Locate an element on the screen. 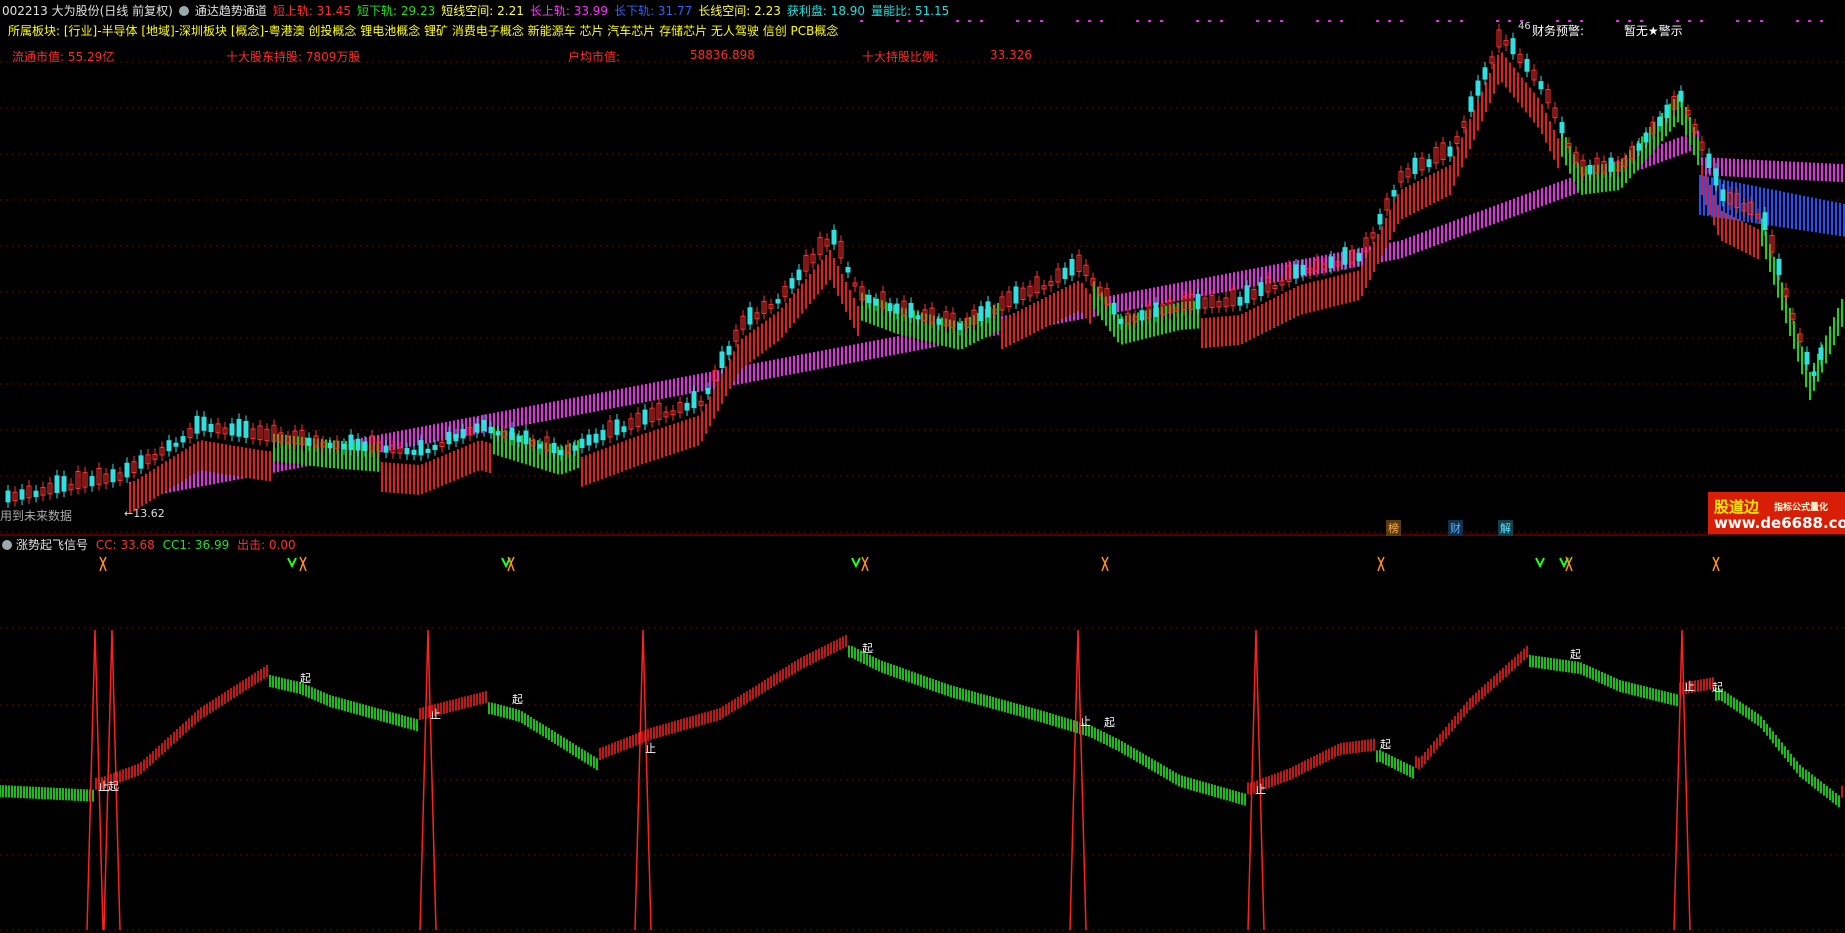  stock-title: 002213 大为股份(日线 前复权) is located at coordinates (87, 11).